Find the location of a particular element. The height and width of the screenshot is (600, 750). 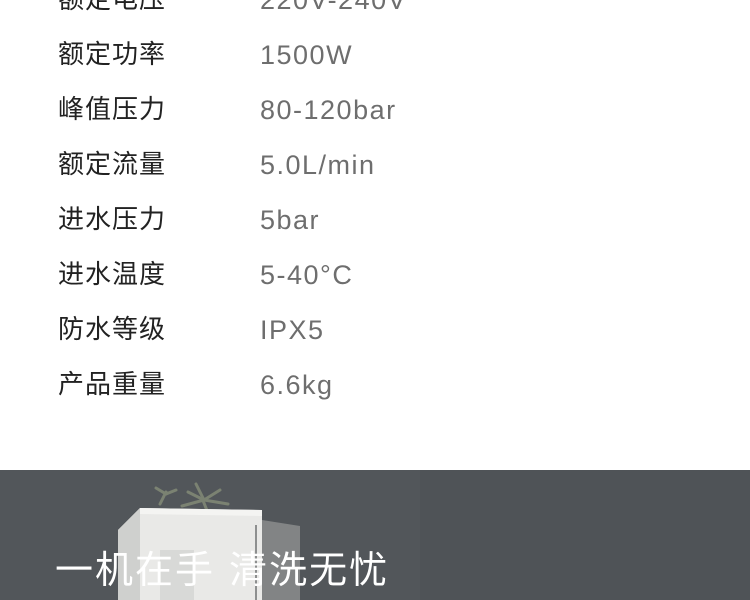

spec-label: 进水压力 is located at coordinates (112, 220).